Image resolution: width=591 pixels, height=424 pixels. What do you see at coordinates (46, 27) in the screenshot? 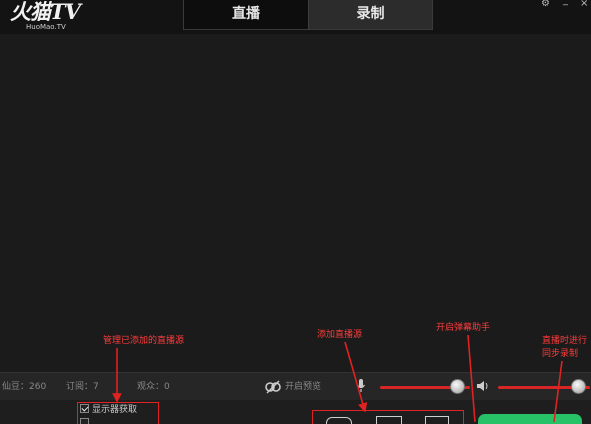
I see `logo-subtext: HuoMao.TV` at bounding box center [46, 27].